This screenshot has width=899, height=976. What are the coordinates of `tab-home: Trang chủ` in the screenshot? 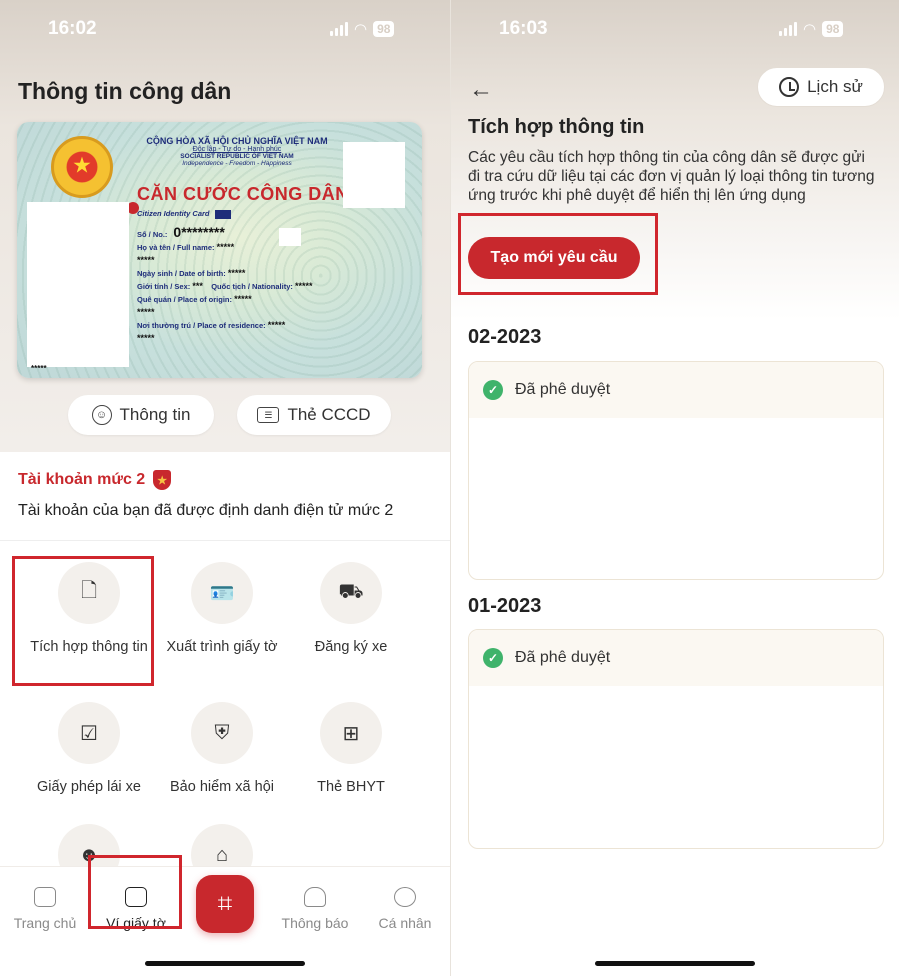 It's located at (45, 909).